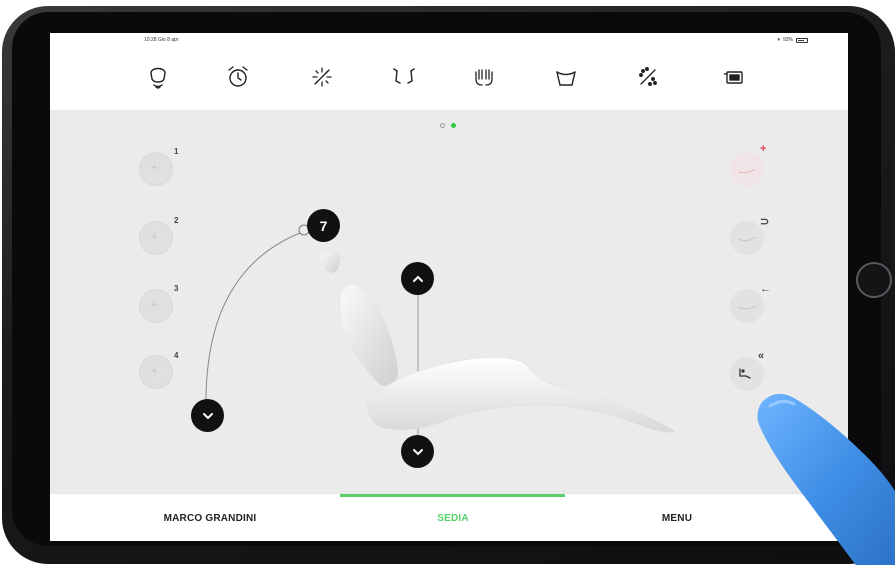  What do you see at coordinates (161, 40) in the screenshot?
I see `status-time: 10:28 Gio 8 apr` at bounding box center [161, 40].